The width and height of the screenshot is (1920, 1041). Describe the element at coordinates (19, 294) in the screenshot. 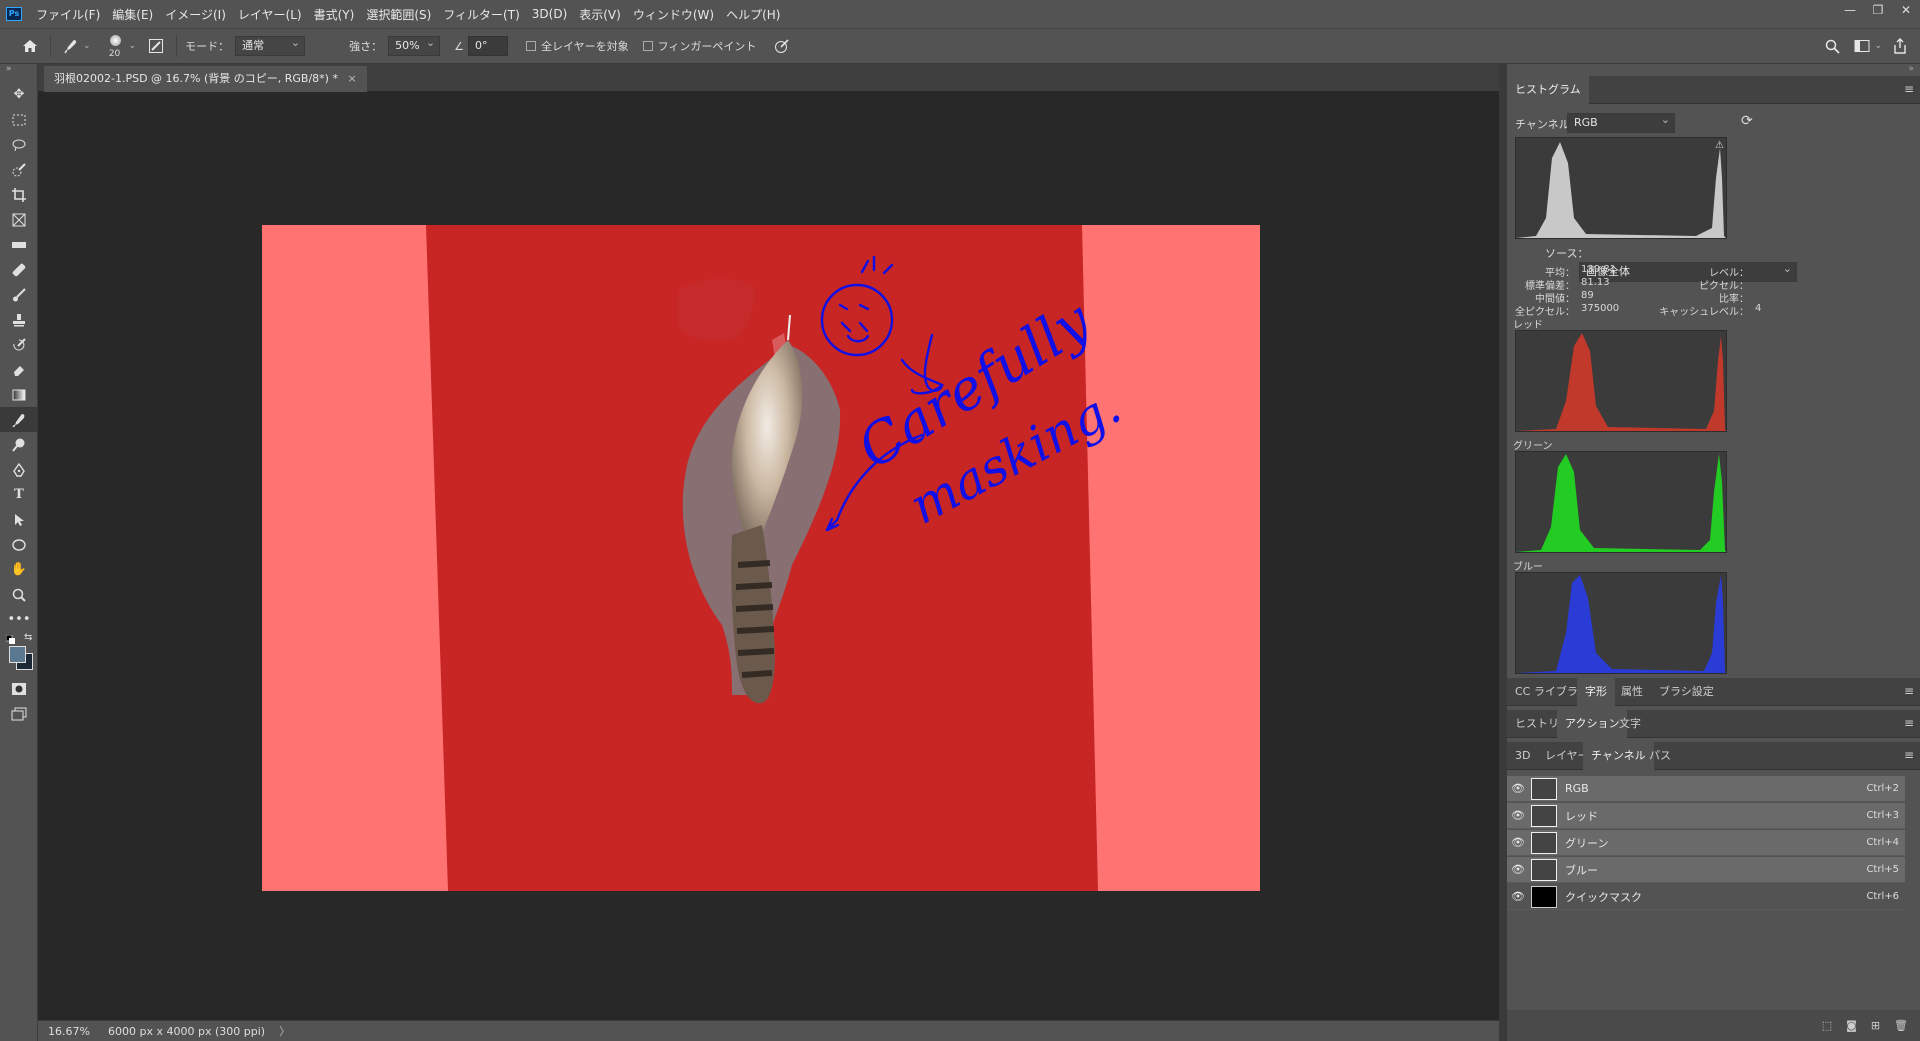

I see `brush-tool-icon` at that location.